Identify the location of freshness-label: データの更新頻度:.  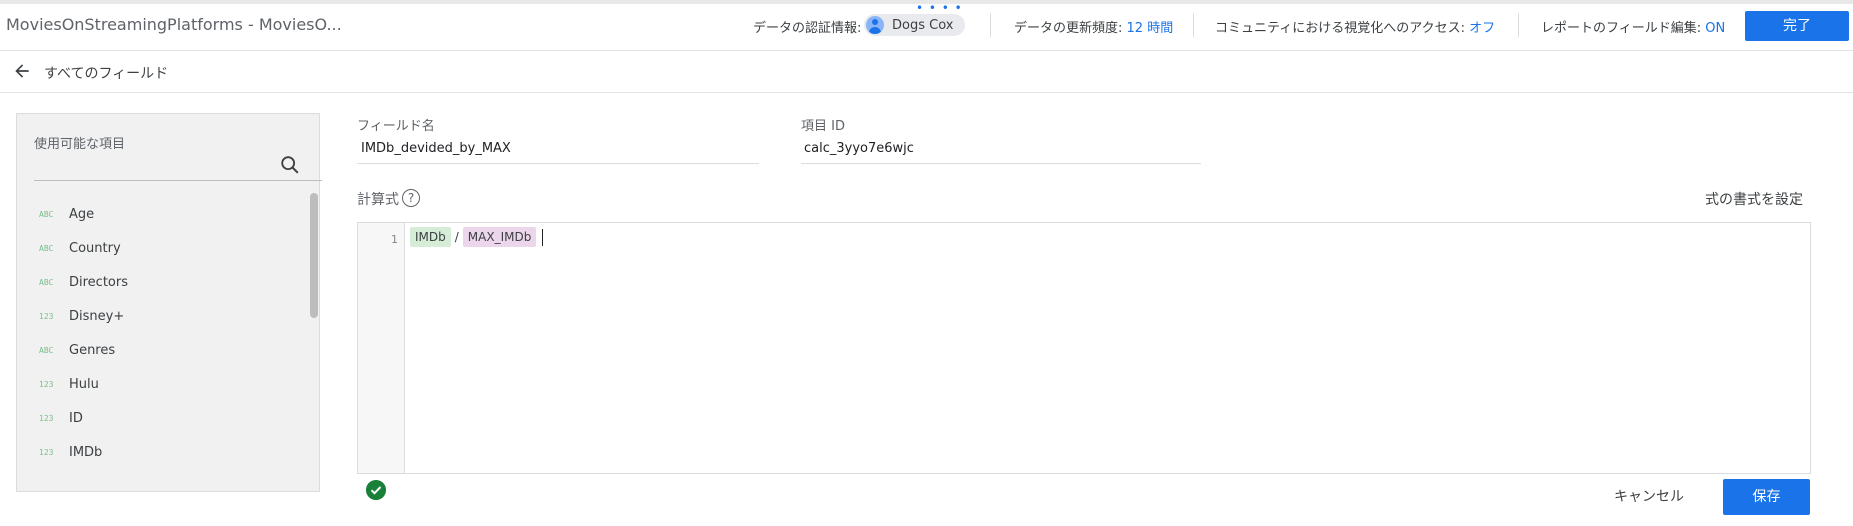
(1068, 28).